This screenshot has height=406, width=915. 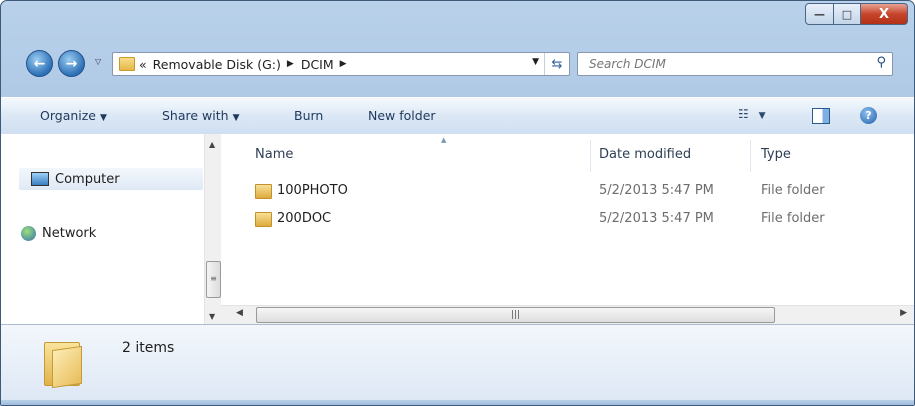 What do you see at coordinates (213, 279) in the screenshot?
I see `scroll-thumb: ≡` at bounding box center [213, 279].